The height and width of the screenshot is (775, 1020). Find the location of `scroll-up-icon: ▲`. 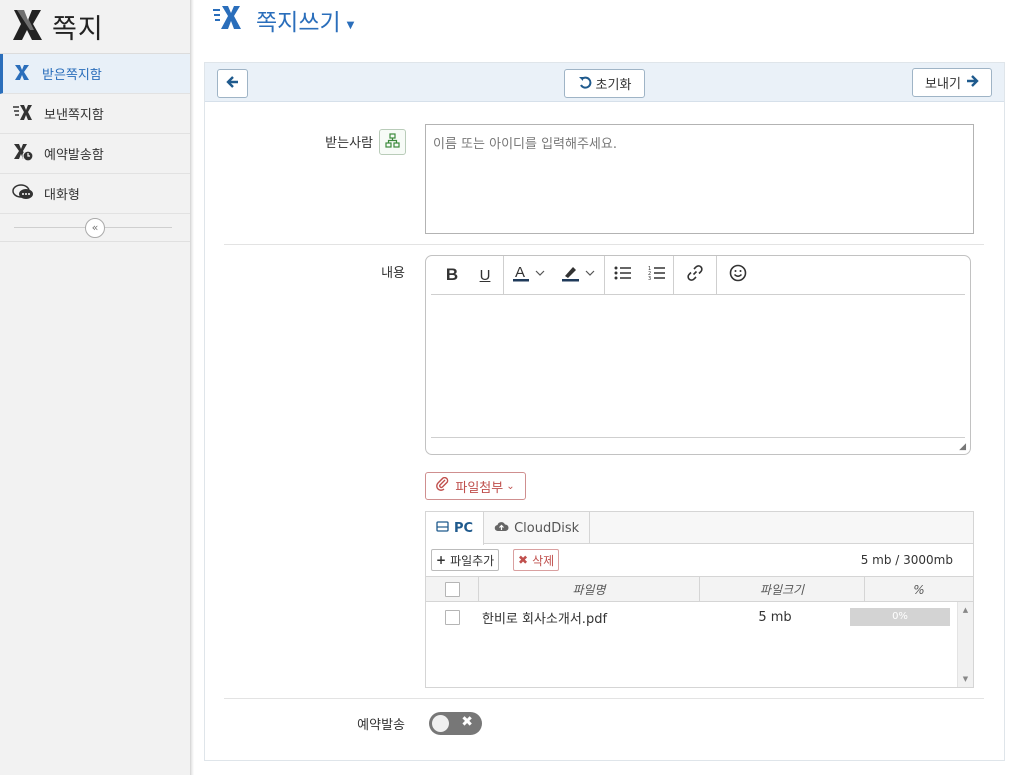

scroll-up-icon: ▲ is located at coordinates (965, 610).